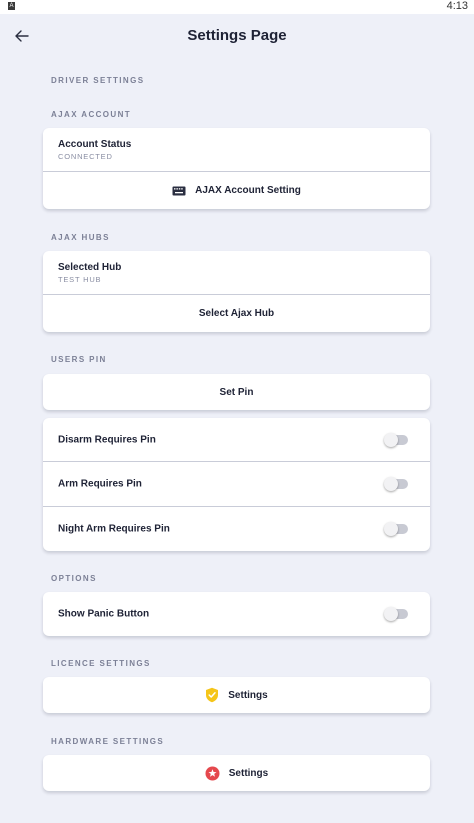 The height and width of the screenshot is (823, 474). I want to click on shield-check-icon, so click(212, 695).